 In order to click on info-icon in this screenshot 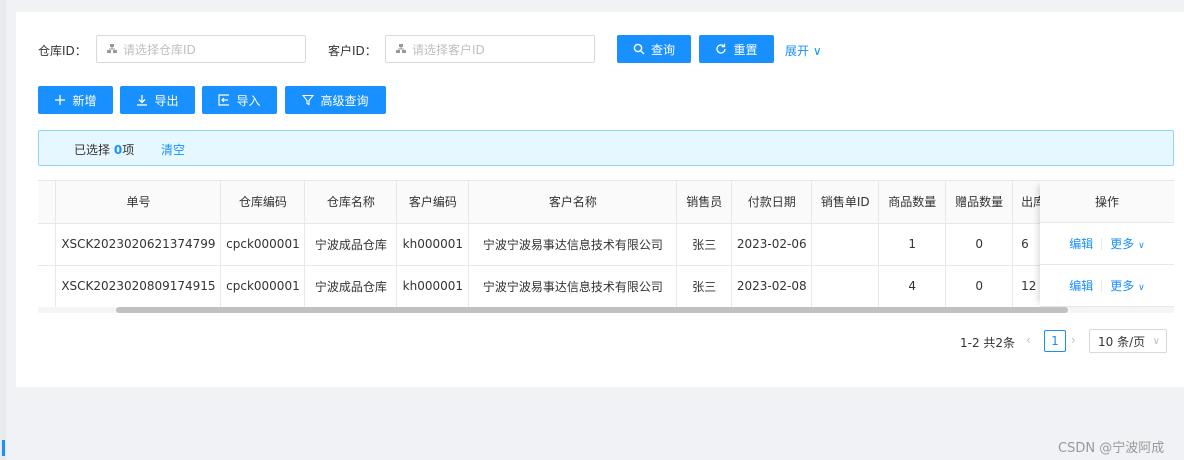, I will do `click(57, 148)`.